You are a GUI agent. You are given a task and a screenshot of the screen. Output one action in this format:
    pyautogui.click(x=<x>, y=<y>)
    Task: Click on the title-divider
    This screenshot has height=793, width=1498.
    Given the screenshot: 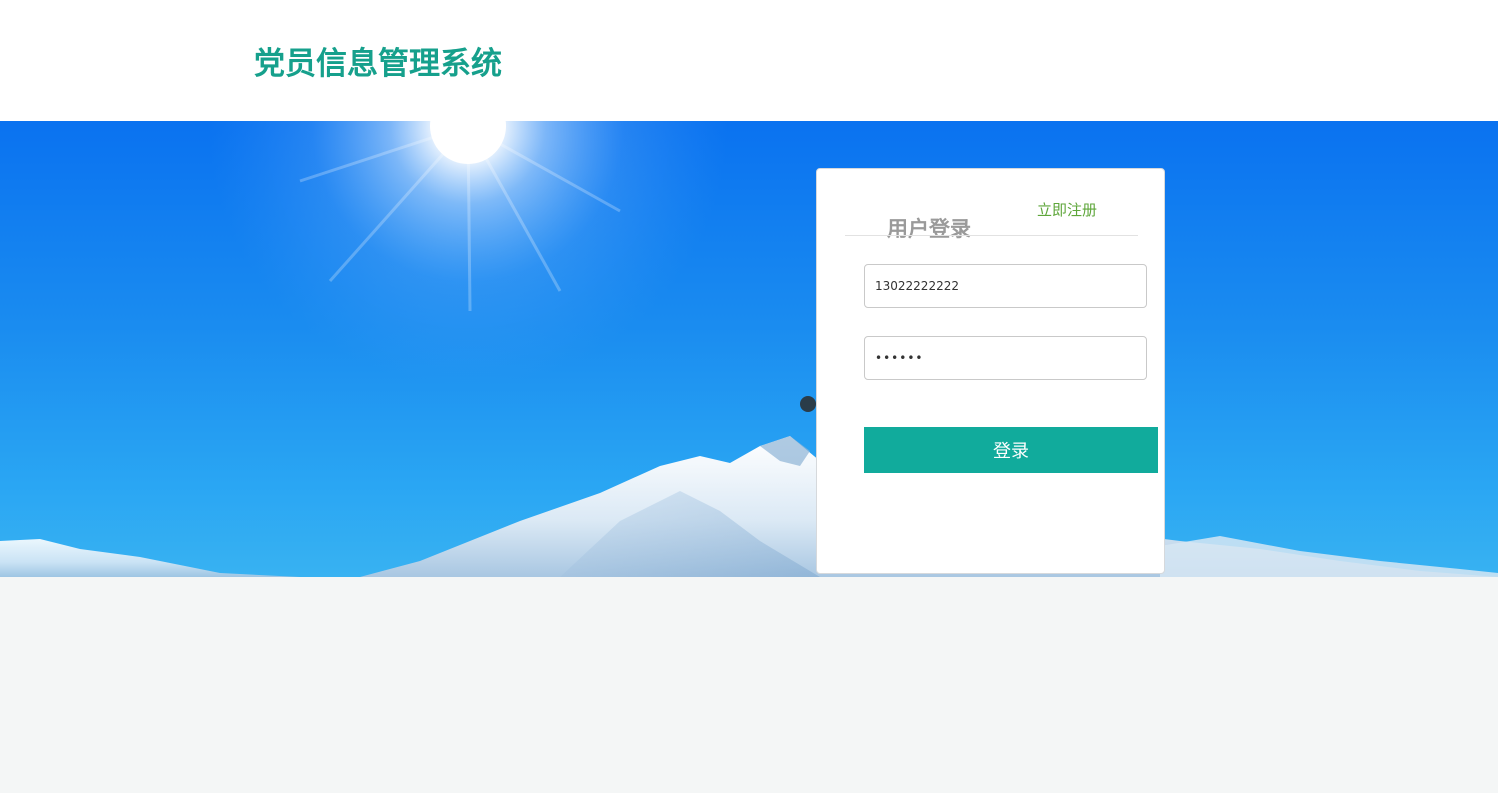 What is the action you would take?
    pyautogui.click(x=991, y=235)
    